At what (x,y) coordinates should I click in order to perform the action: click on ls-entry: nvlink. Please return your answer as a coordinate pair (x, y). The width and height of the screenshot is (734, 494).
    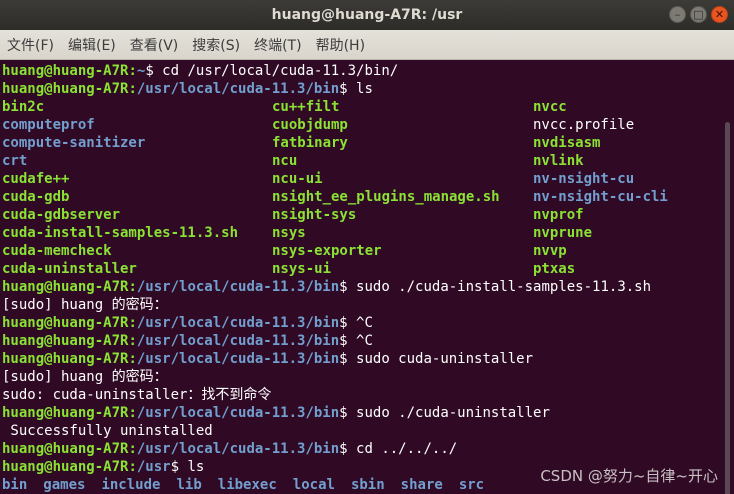
    Looking at the image, I should click on (558, 161).